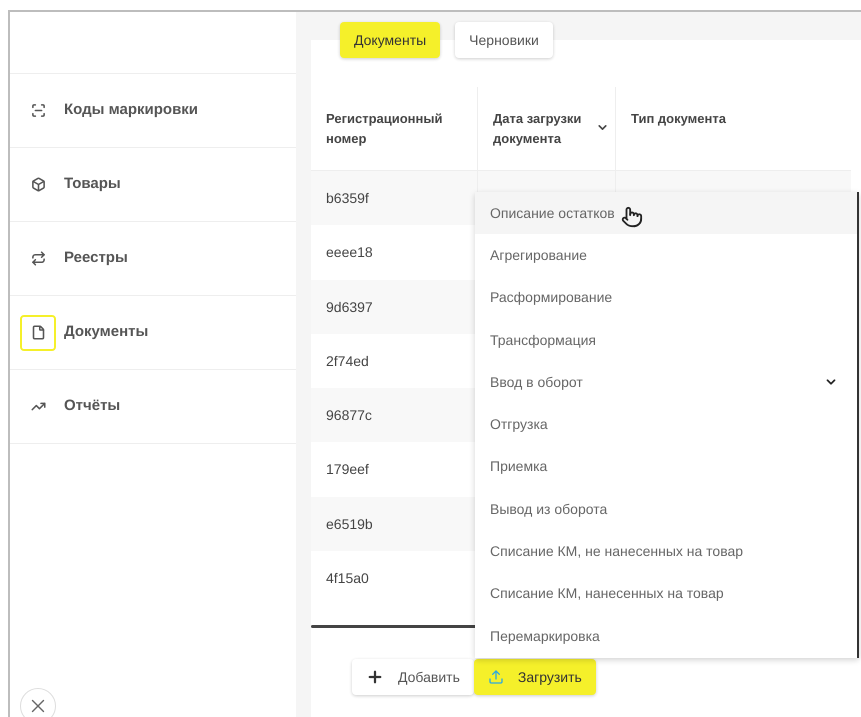 Image resolution: width=861 pixels, height=717 pixels. I want to click on menu-item: Списание КМ, нанесенных на товар, so click(666, 593).